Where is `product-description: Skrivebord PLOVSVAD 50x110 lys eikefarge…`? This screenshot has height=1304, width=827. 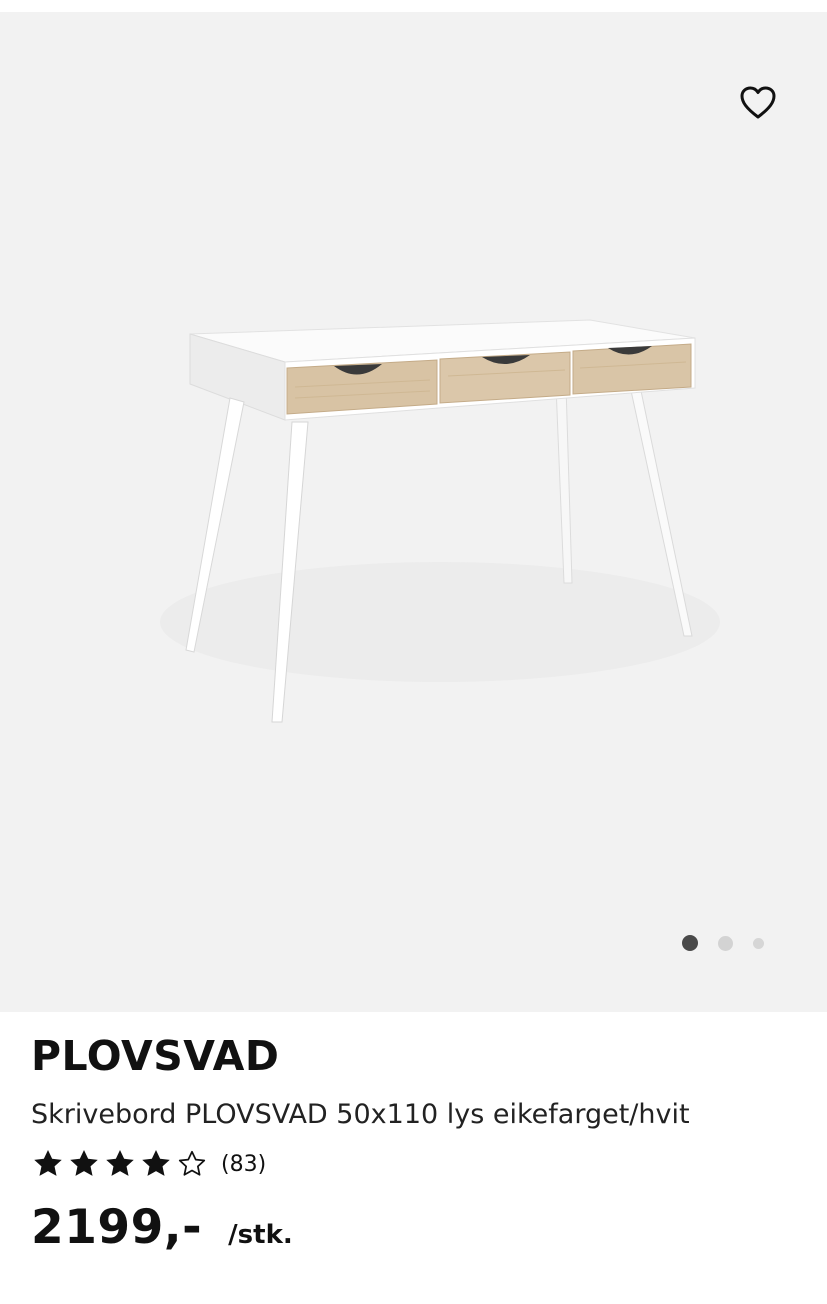
product-description: Skrivebord PLOVSVAD 50x110 lys eikefarge… is located at coordinates (360, 1114).